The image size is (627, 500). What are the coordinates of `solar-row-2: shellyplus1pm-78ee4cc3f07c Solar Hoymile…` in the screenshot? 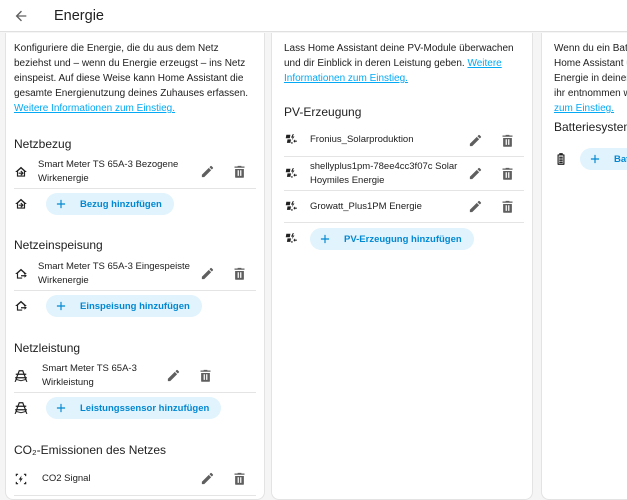 It's located at (404, 174).